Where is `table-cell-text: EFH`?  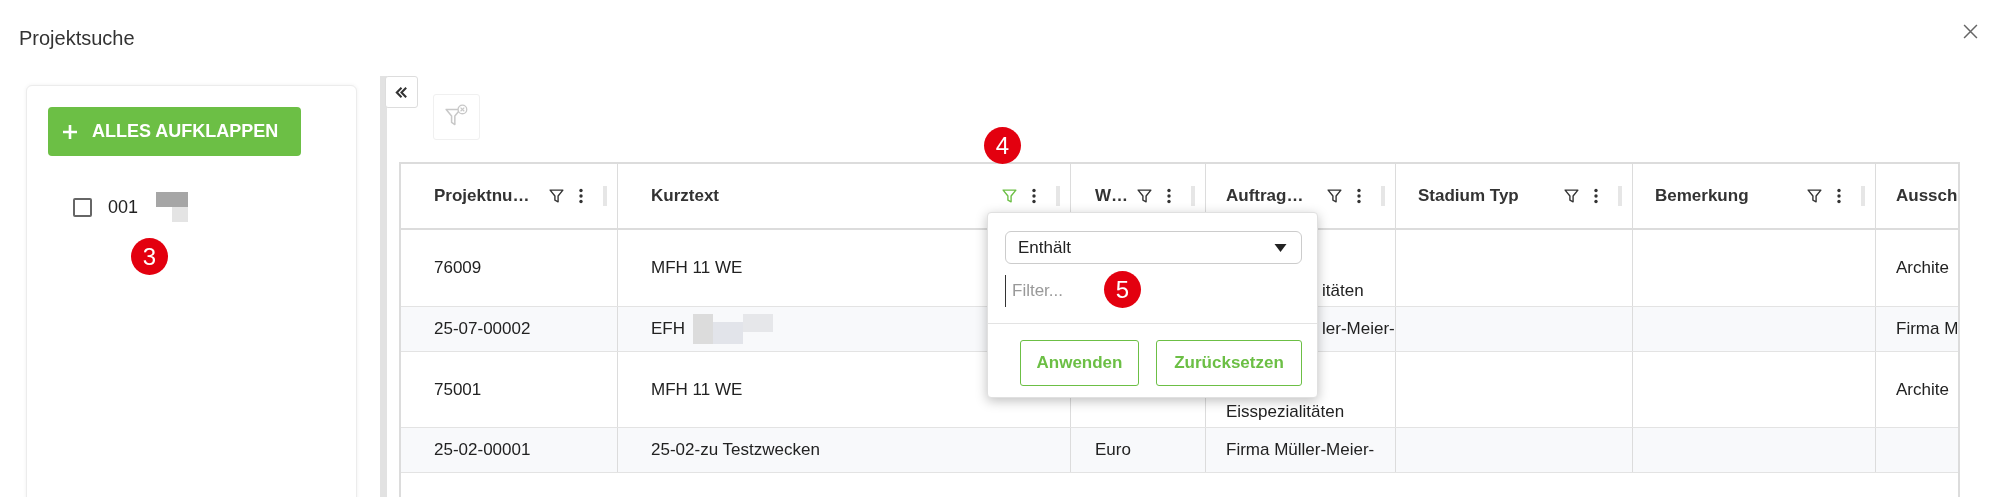 table-cell-text: EFH is located at coordinates (668, 329).